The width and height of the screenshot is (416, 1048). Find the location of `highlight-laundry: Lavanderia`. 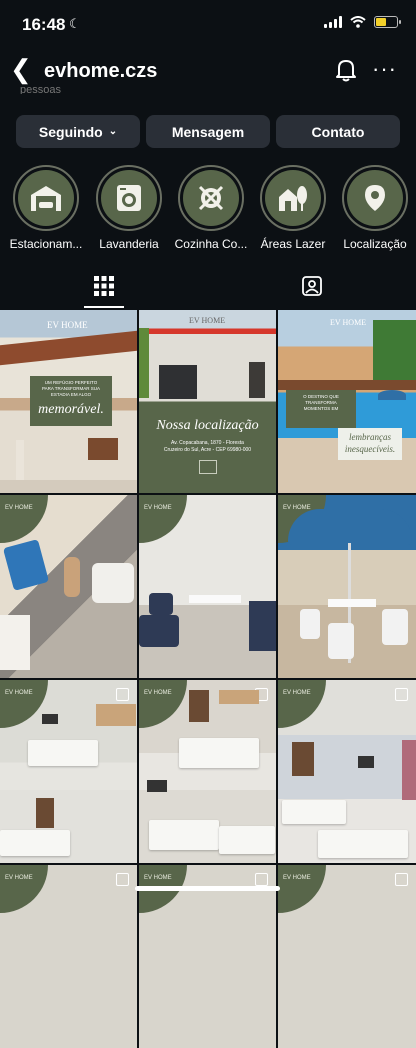

highlight-laundry: Lavanderia is located at coordinates (129, 208).